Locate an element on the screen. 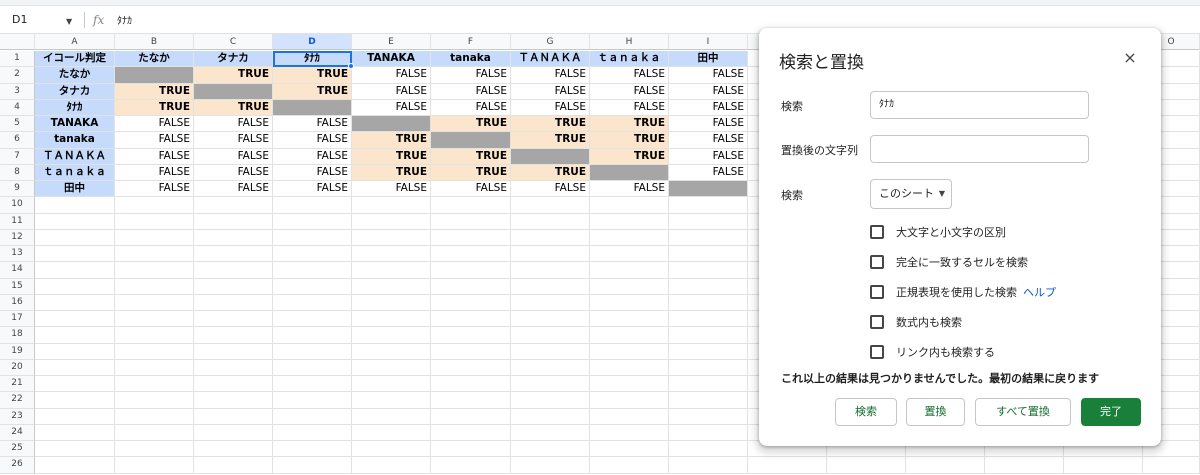  label-cell: イコール判定 is located at coordinates (75, 59).